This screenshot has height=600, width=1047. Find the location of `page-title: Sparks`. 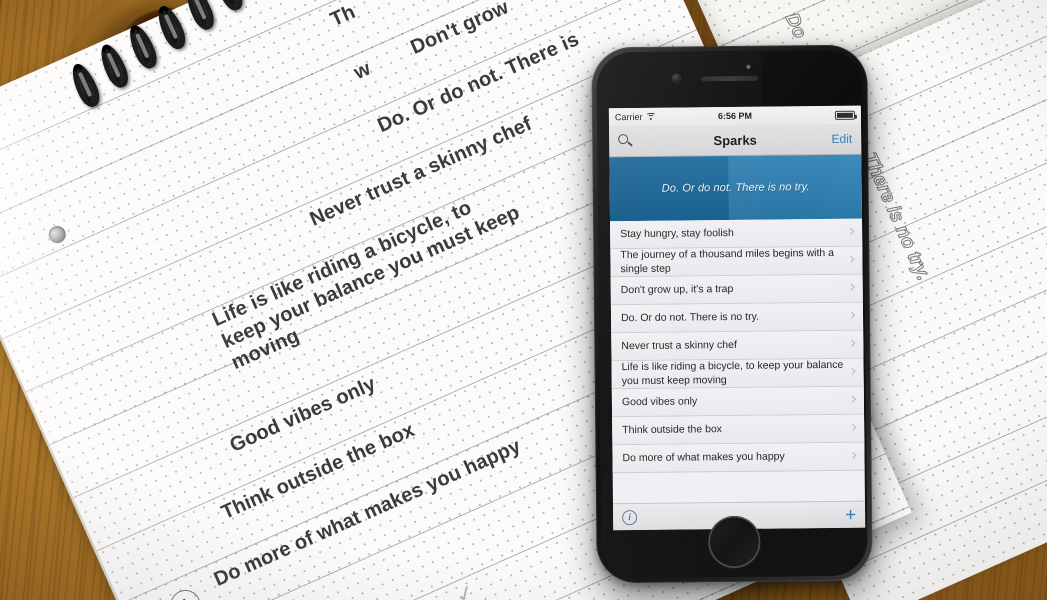

page-title: Sparks is located at coordinates (735, 140).